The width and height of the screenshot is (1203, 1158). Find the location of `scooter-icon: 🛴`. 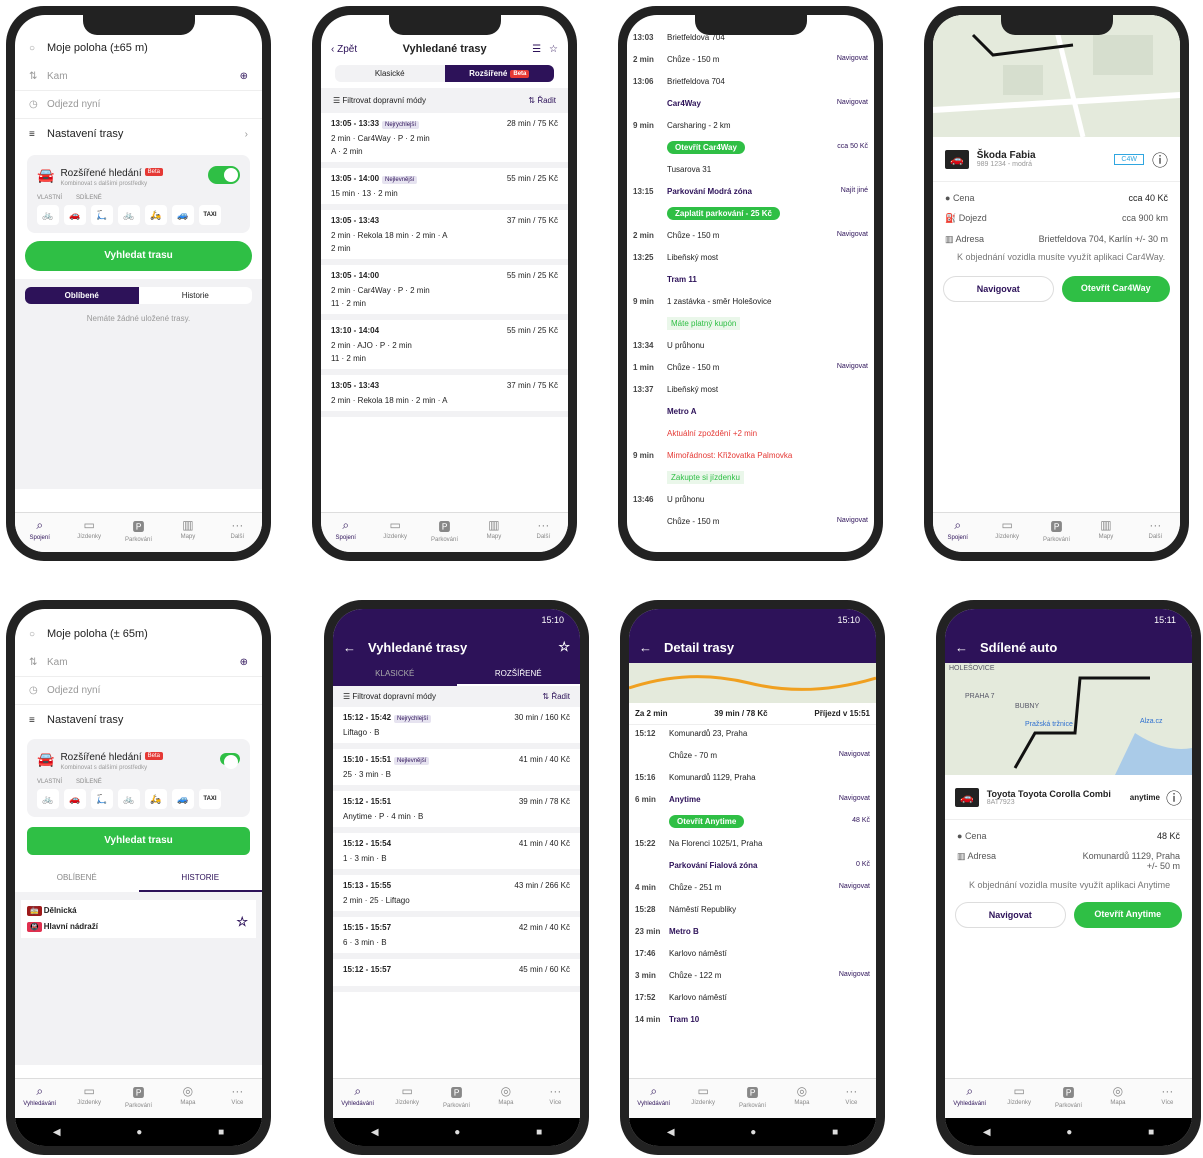

scooter-icon: 🛴 is located at coordinates (102, 215).